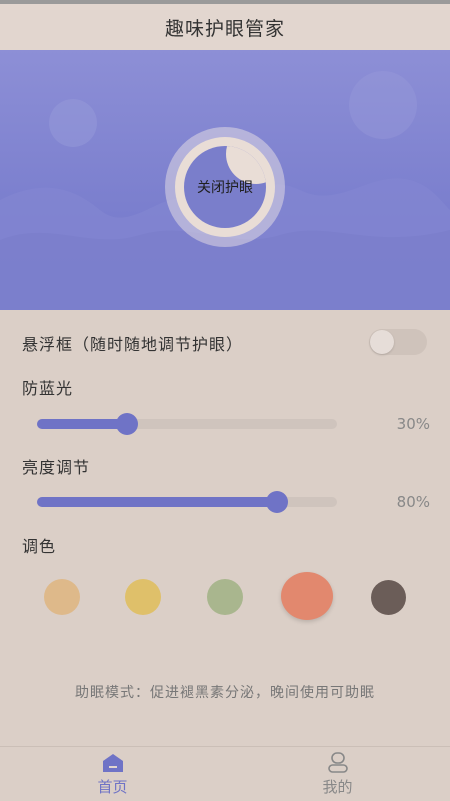 This screenshot has height=801, width=450. Describe the element at coordinates (307, 596) in the screenshot. I see `color-swatch-coral` at that location.